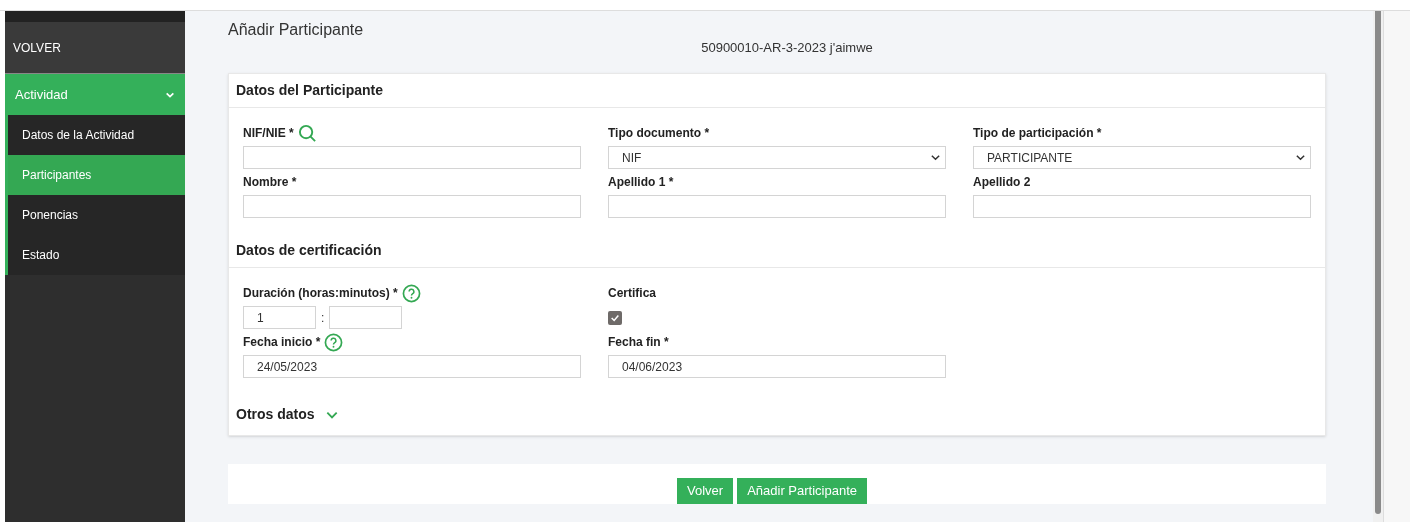  I want to click on checkmark-icon, so click(615, 317).